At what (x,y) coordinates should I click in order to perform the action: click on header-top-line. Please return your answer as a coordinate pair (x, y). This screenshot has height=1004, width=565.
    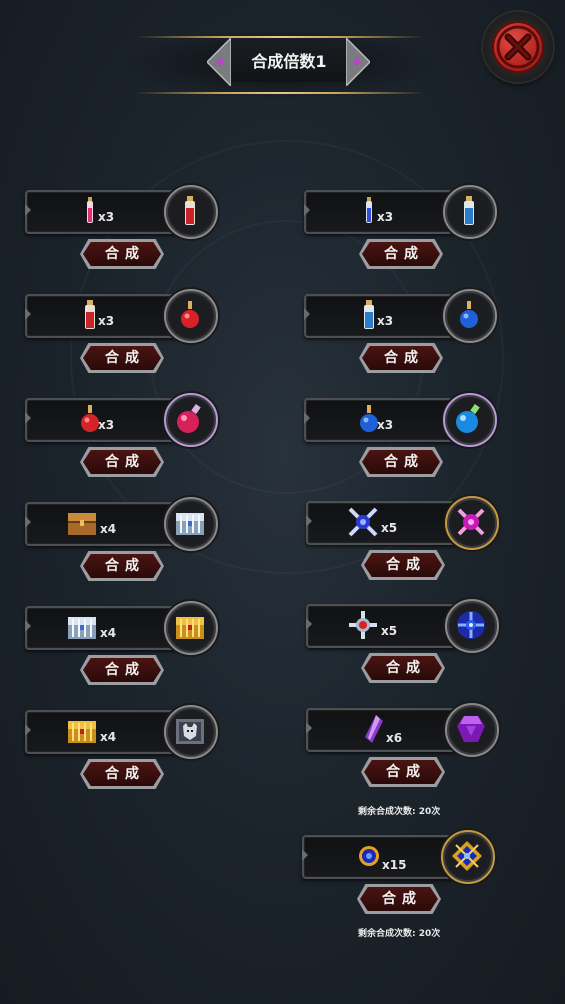
    Looking at the image, I should click on (280, 37).